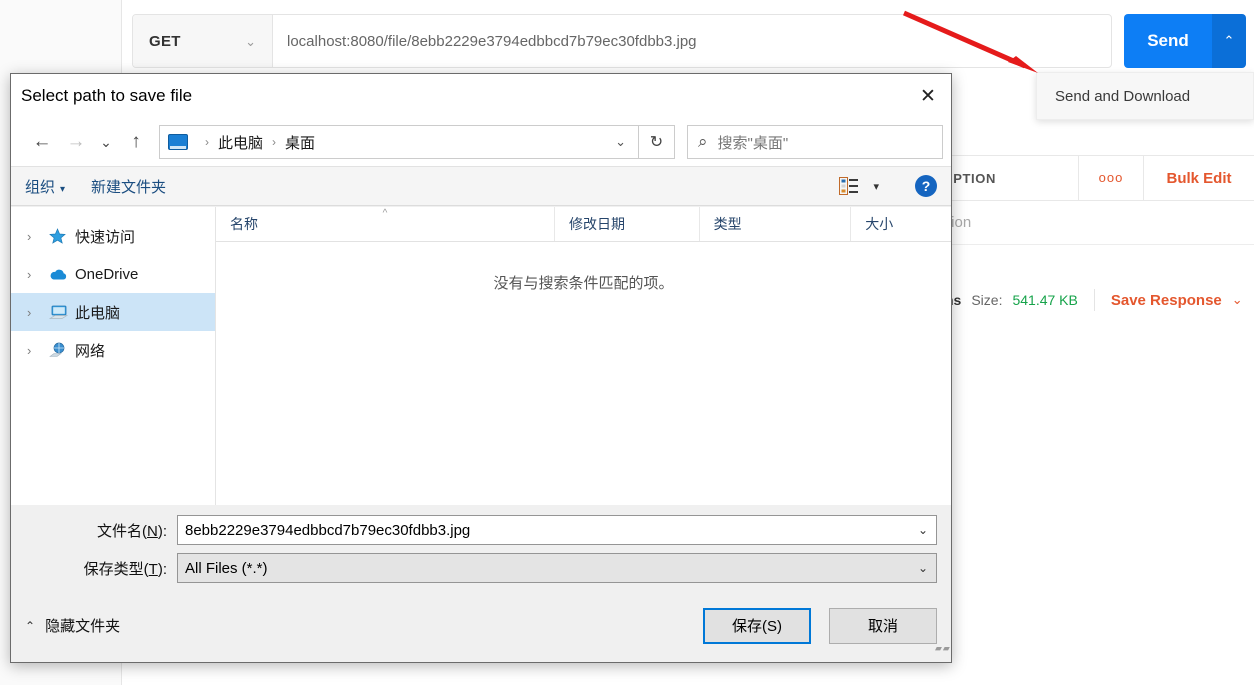  Describe the element at coordinates (1111, 178) in the screenshot. I see `more-options-icon: ooo` at that location.